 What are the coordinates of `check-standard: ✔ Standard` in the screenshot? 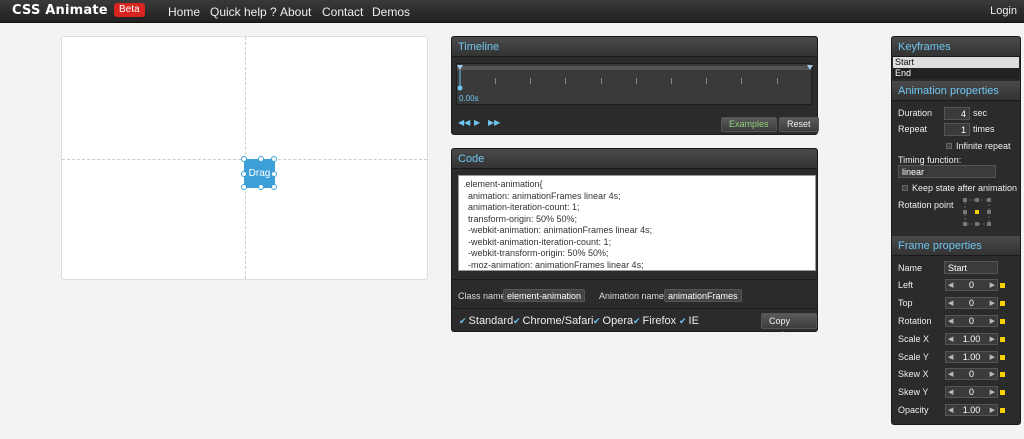 It's located at (486, 321).